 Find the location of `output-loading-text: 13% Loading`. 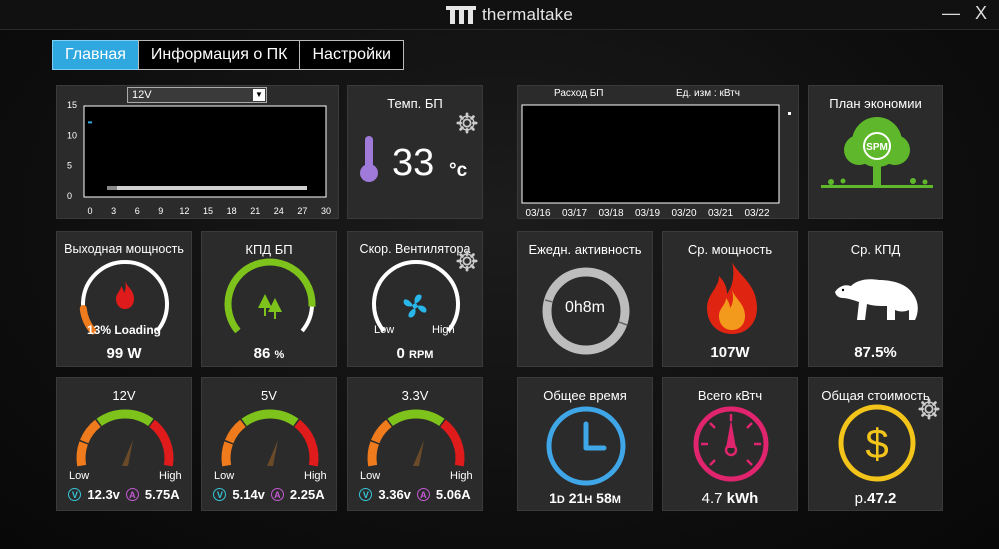

output-loading-text: 13% Loading is located at coordinates (124, 330).